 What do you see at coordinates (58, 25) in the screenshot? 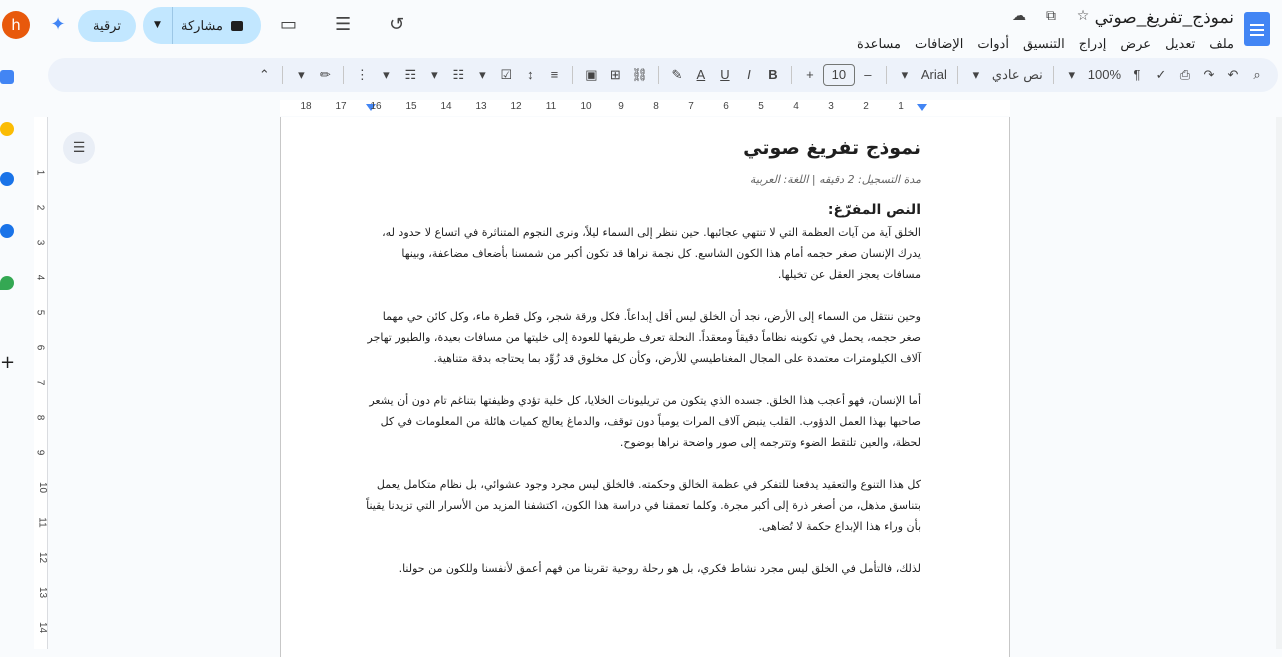
I see `gemini-icon: ✦` at bounding box center [58, 25].